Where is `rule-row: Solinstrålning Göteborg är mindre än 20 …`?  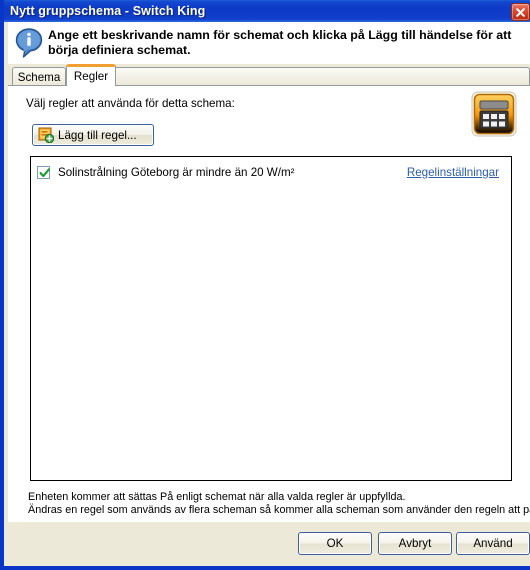
rule-row: Solinstrålning Göteborg är mindre än 20 … is located at coordinates (271, 172).